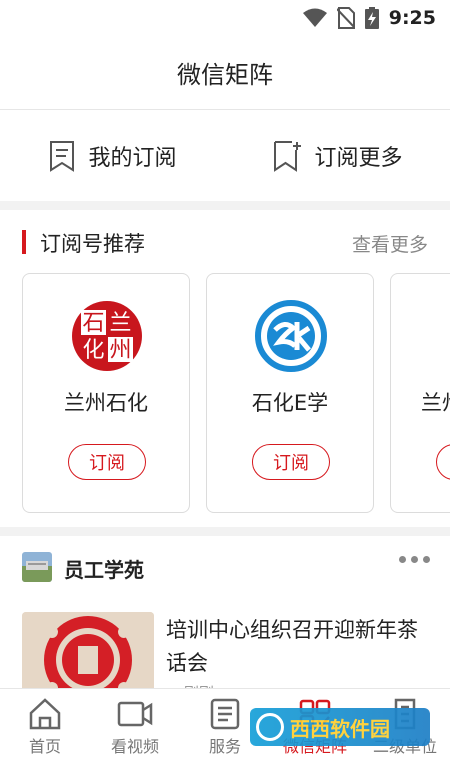 This screenshot has height=760, width=450. Describe the element at coordinates (371, 18) in the screenshot. I see `battery-charging-icon` at that location.